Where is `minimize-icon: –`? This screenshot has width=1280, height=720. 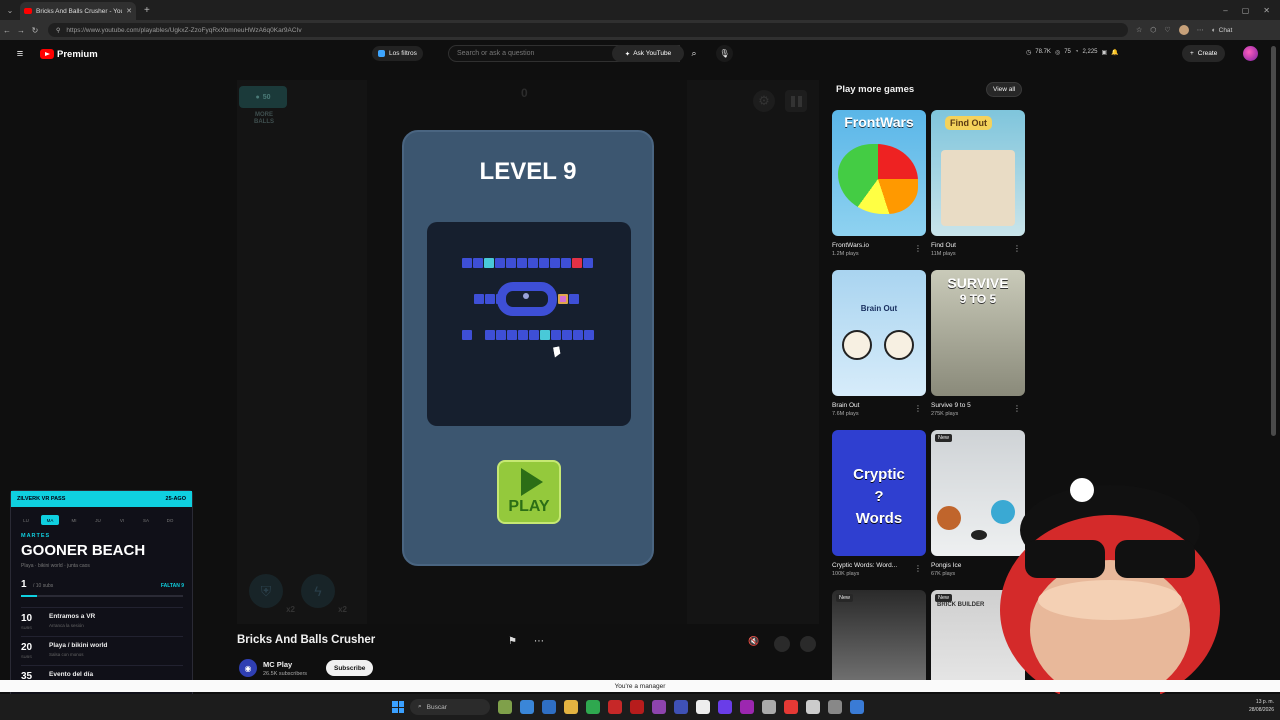
minimize-icon: – is located at coordinates (1225, 10).